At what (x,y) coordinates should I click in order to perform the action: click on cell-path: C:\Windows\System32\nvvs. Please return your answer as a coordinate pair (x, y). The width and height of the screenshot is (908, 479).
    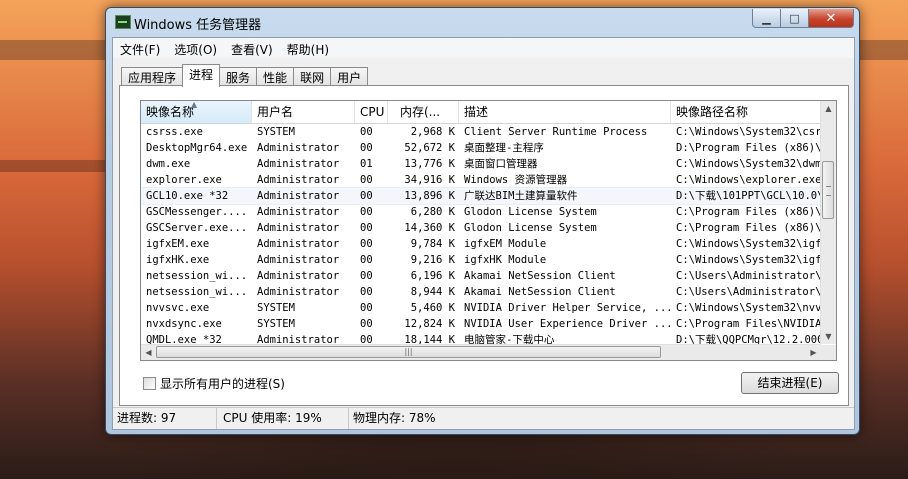
    Looking at the image, I should click on (748, 308).